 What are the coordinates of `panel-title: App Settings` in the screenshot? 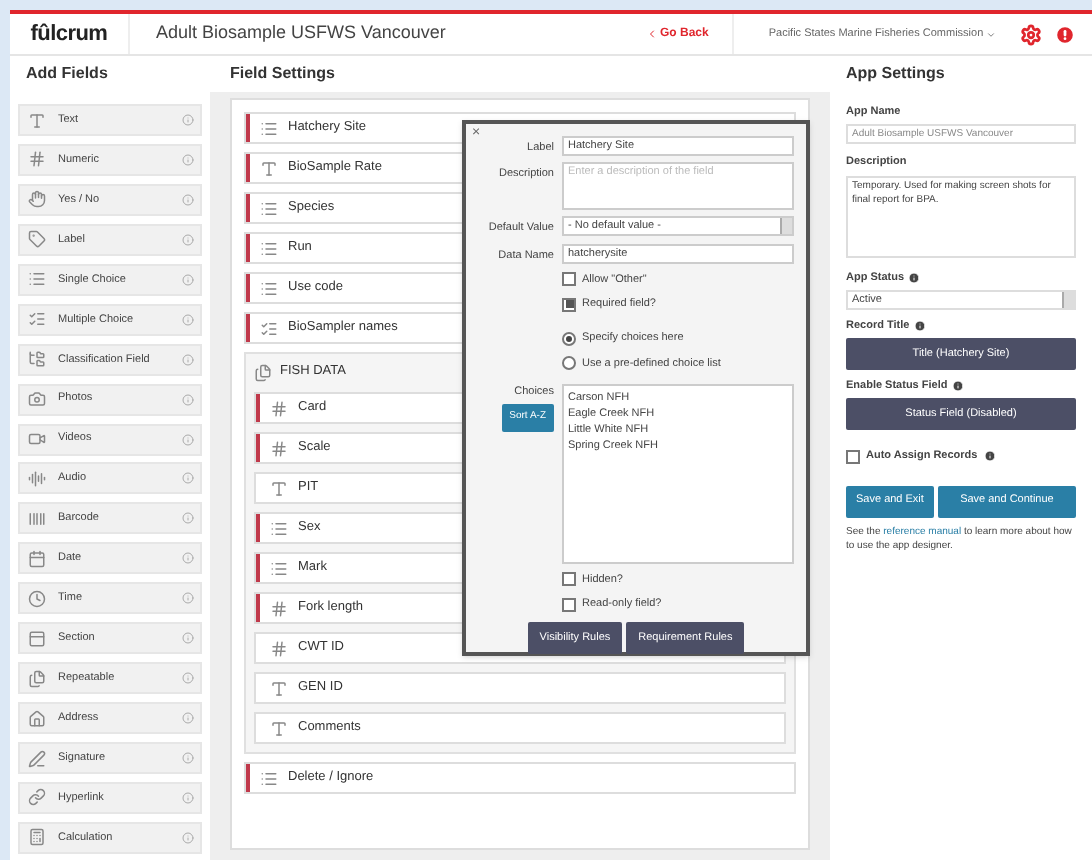 It's located at (895, 74).